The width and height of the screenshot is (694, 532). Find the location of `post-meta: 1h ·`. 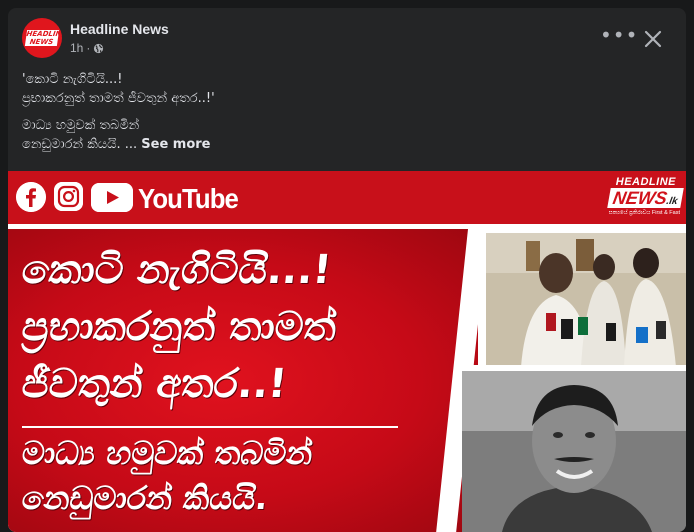

post-meta: 1h · is located at coordinates (87, 48).